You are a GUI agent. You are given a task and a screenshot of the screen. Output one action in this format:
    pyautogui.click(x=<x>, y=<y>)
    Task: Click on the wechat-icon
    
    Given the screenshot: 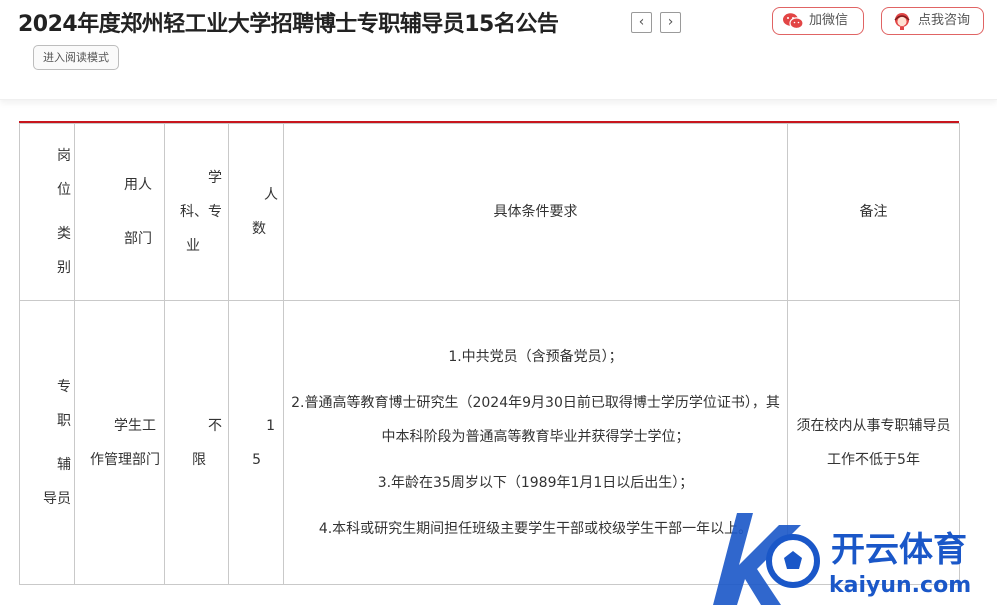 What is the action you would take?
    pyautogui.click(x=793, y=21)
    